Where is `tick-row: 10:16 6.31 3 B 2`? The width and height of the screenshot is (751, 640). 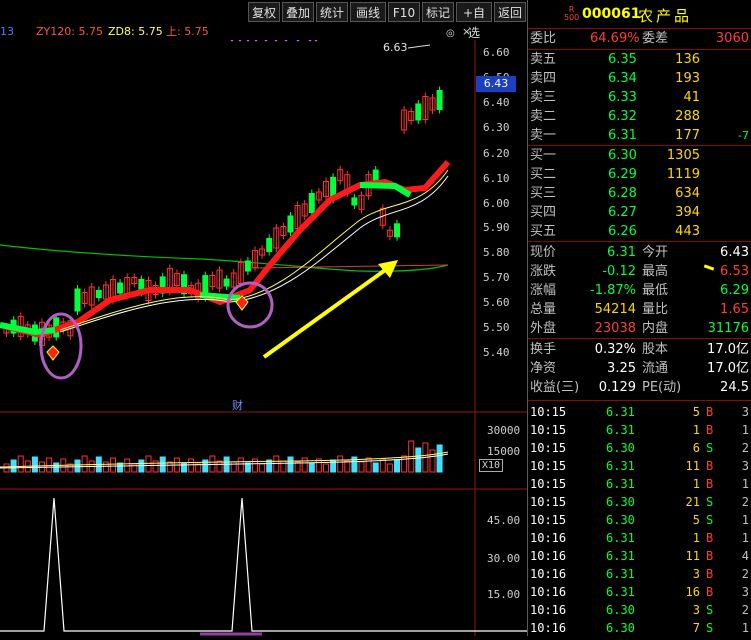 tick-row: 10:16 6.31 3 B 2 is located at coordinates (639, 574).